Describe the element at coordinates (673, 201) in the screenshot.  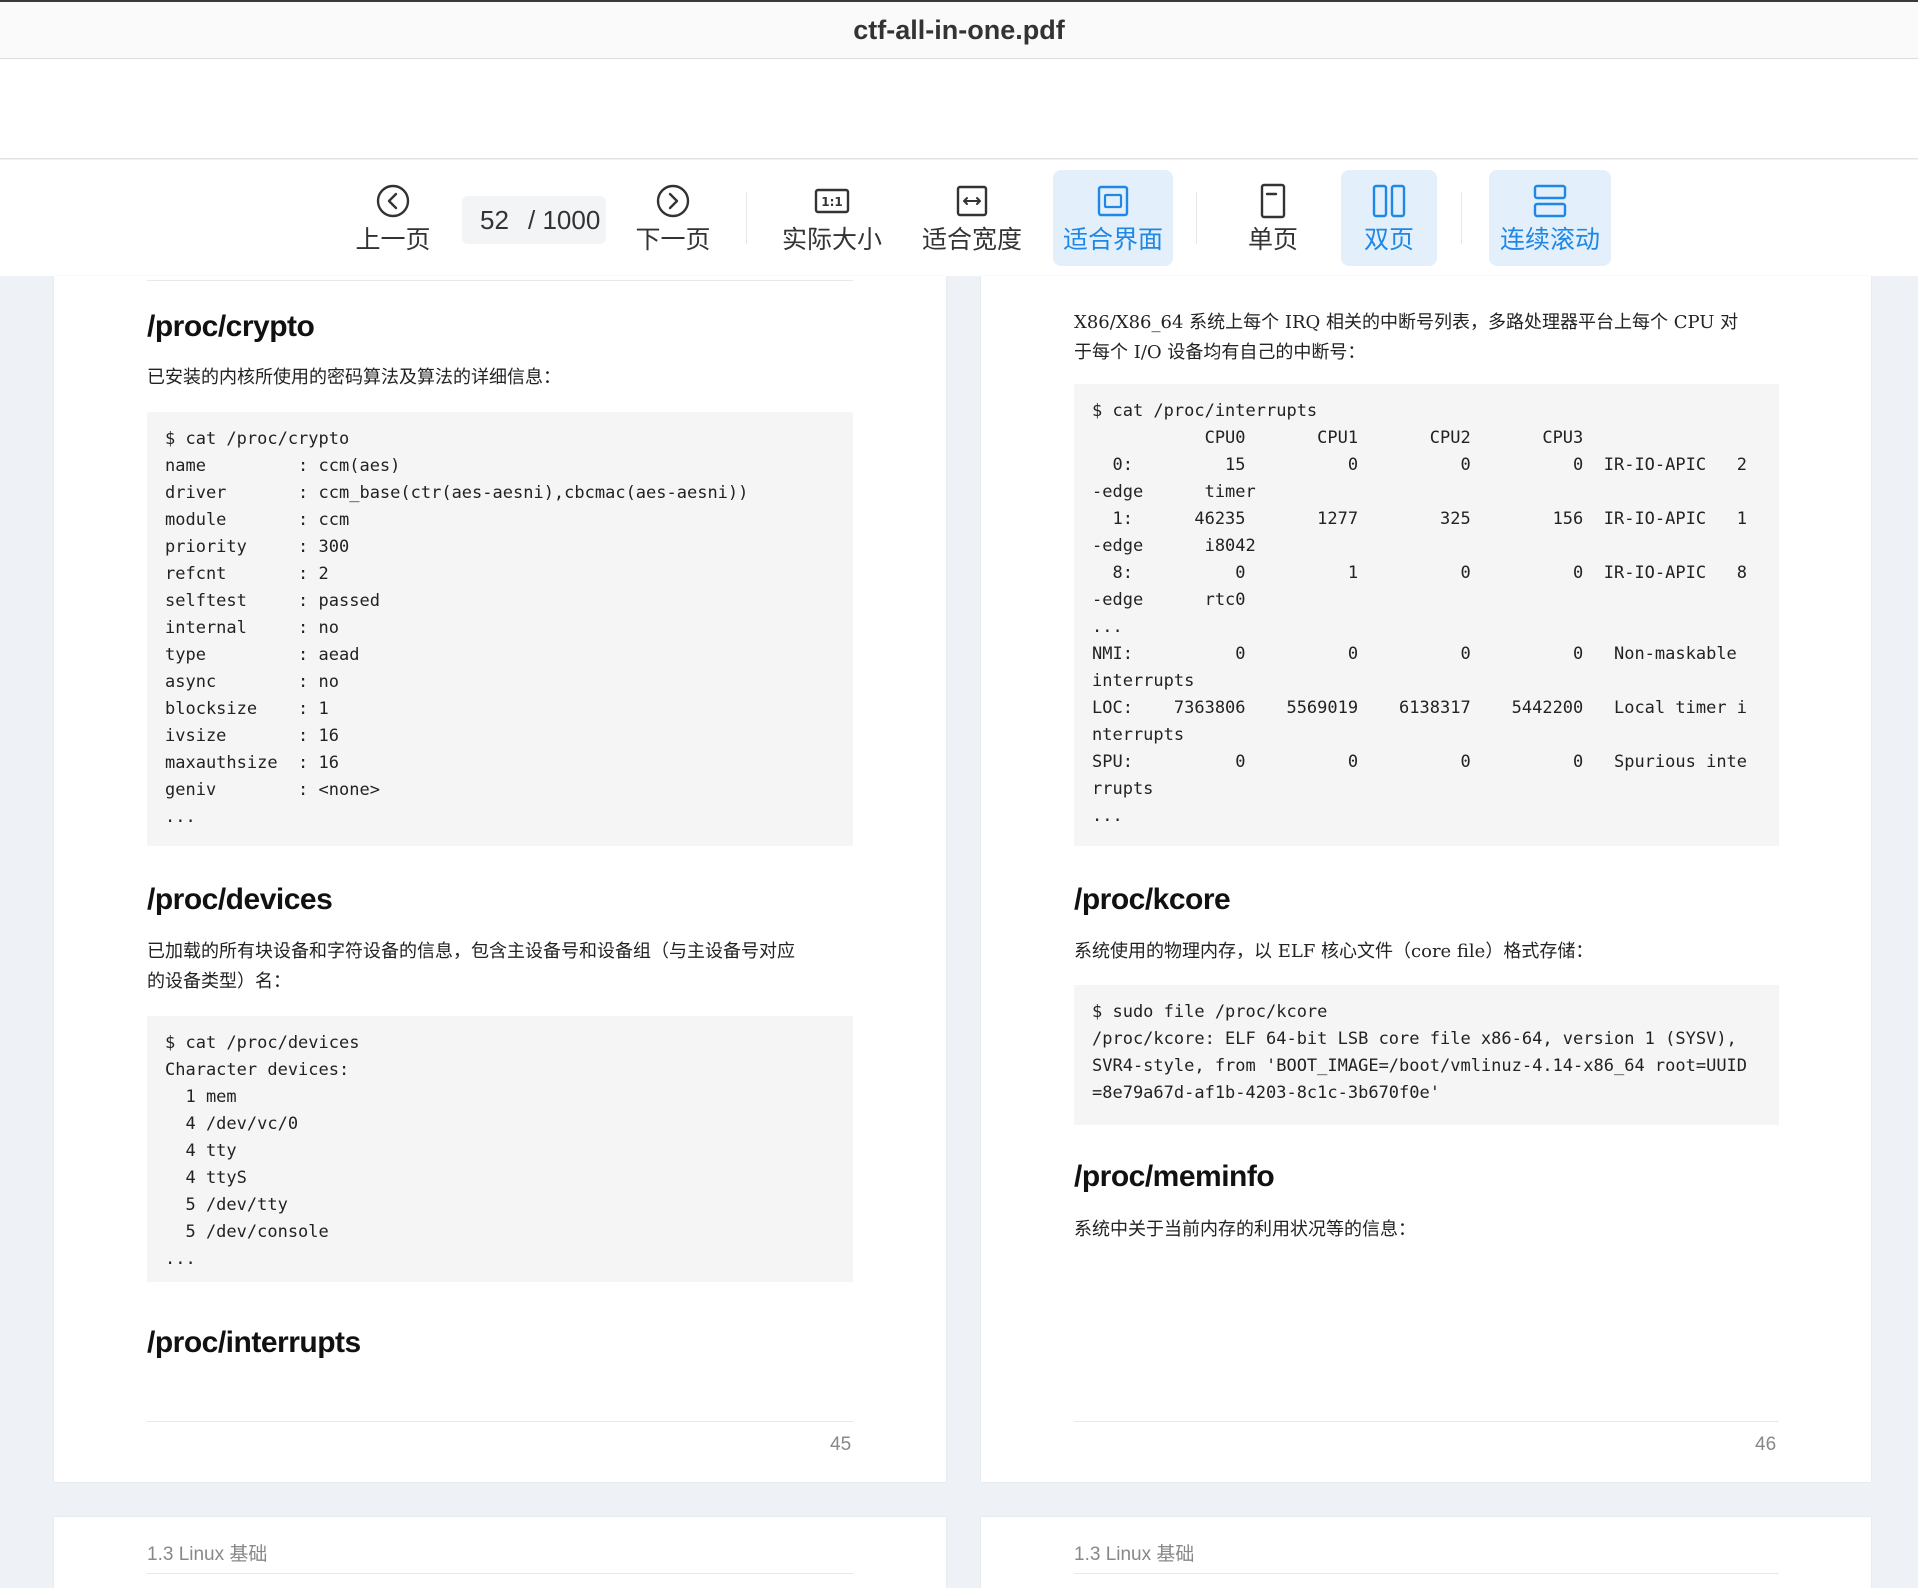
I see `chevron-right-circle-icon` at that location.